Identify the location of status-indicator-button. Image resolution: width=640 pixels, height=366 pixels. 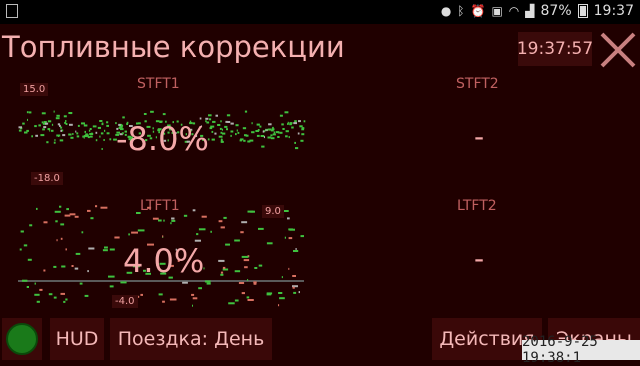
(22, 339).